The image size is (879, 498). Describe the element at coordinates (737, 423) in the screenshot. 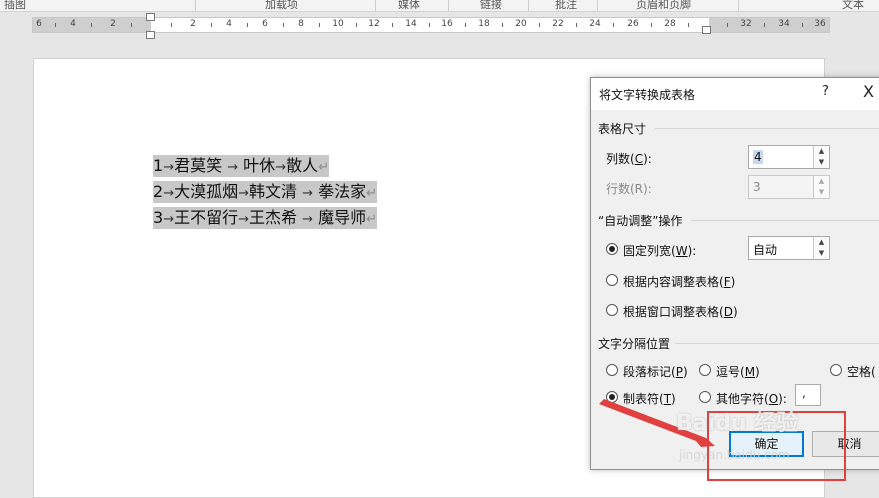

I see `watermark-logo: Baidu 经验` at that location.